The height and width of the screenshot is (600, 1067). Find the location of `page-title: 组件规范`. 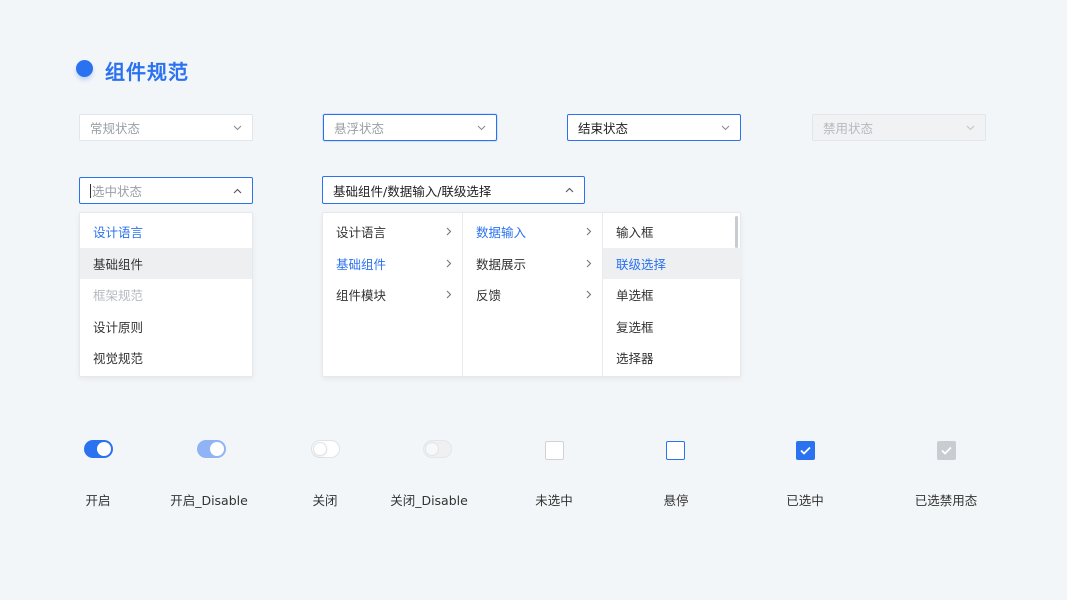

page-title: 组件规范 is located at coordinates (147, 72).